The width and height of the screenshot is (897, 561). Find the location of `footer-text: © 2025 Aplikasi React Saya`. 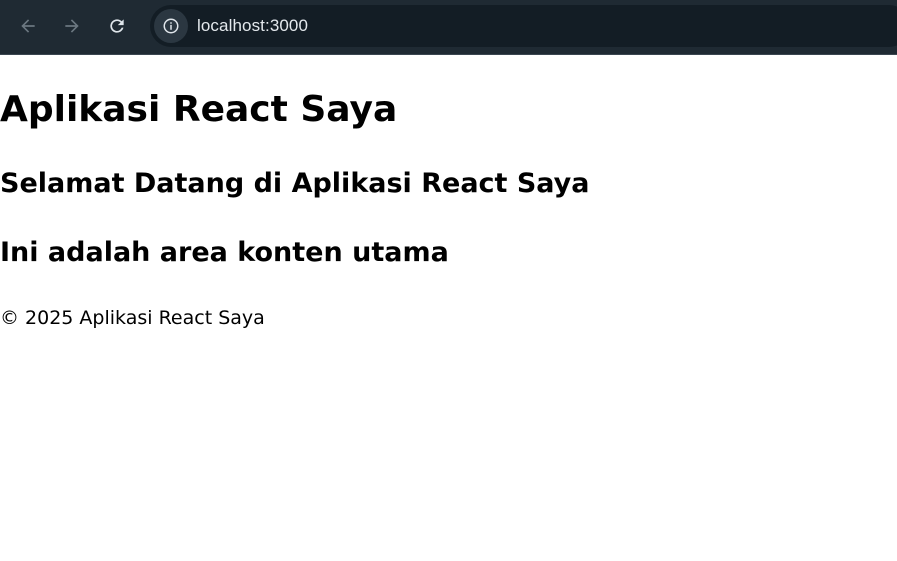

footer-text: © 2025 Aplikasi React Saya is located at coordinates (132, 318).